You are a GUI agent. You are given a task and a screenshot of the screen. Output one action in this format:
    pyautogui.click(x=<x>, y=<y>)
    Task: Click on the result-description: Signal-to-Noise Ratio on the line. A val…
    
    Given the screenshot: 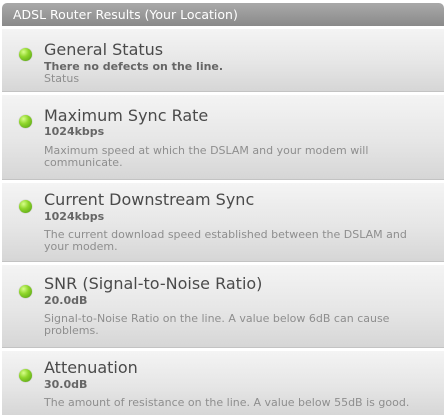 What is the action you would take?
    pyautogui.click(x=217, y=324)
    